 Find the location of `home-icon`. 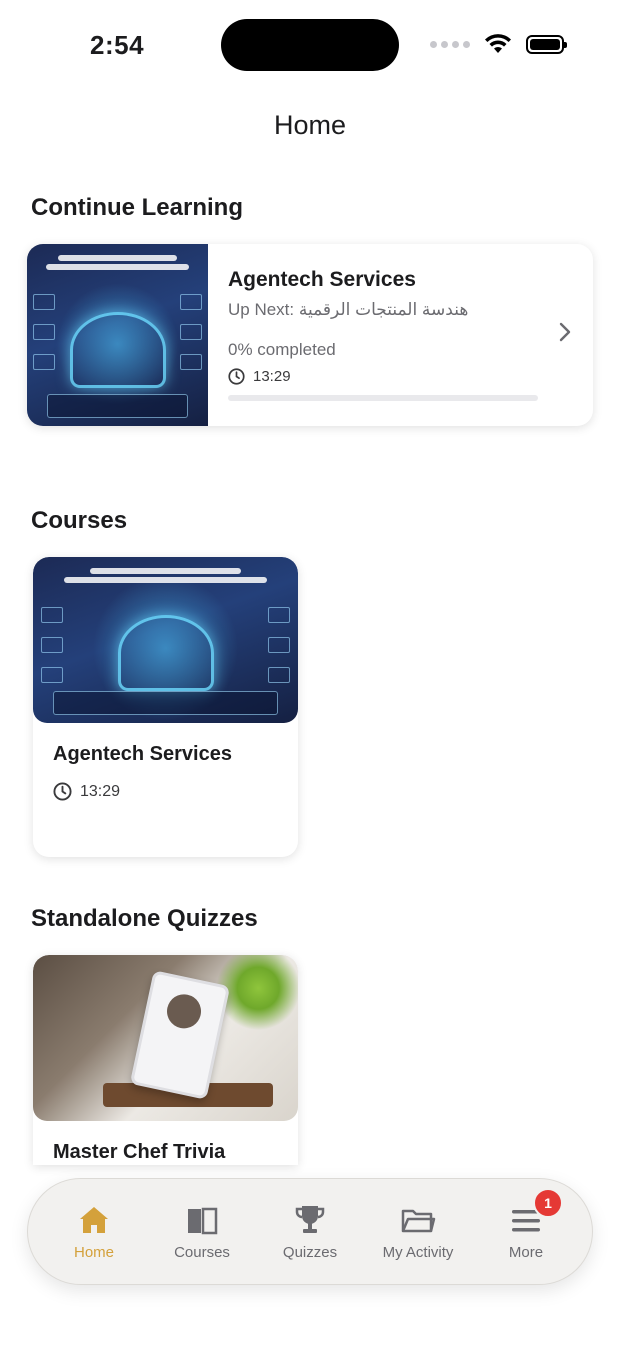

home-icon is located at coordinates (94, 1220).